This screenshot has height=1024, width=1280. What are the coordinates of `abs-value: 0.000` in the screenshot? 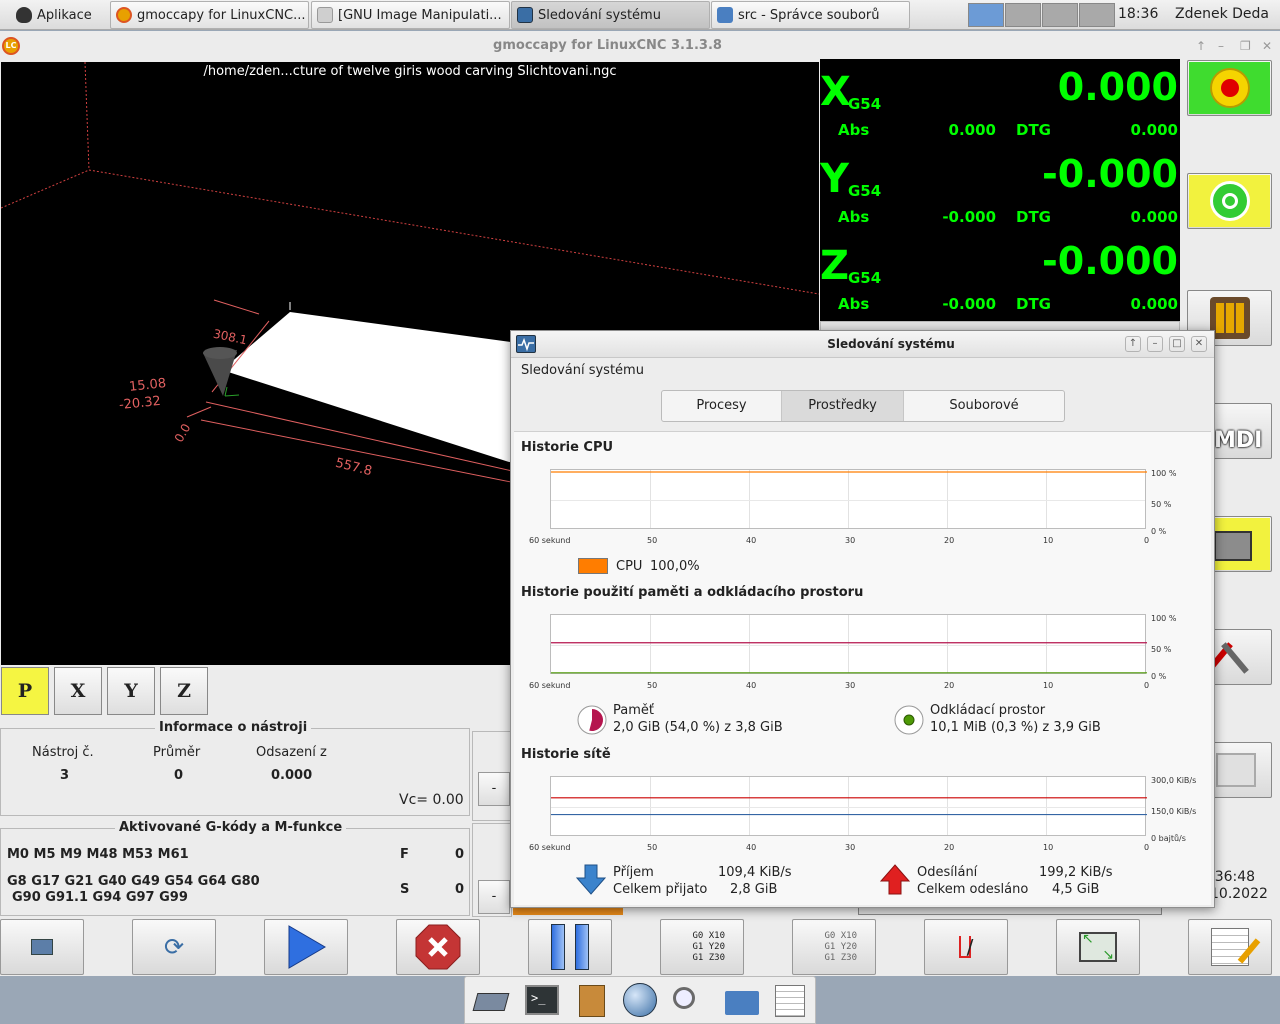 It's located at (972, 130).